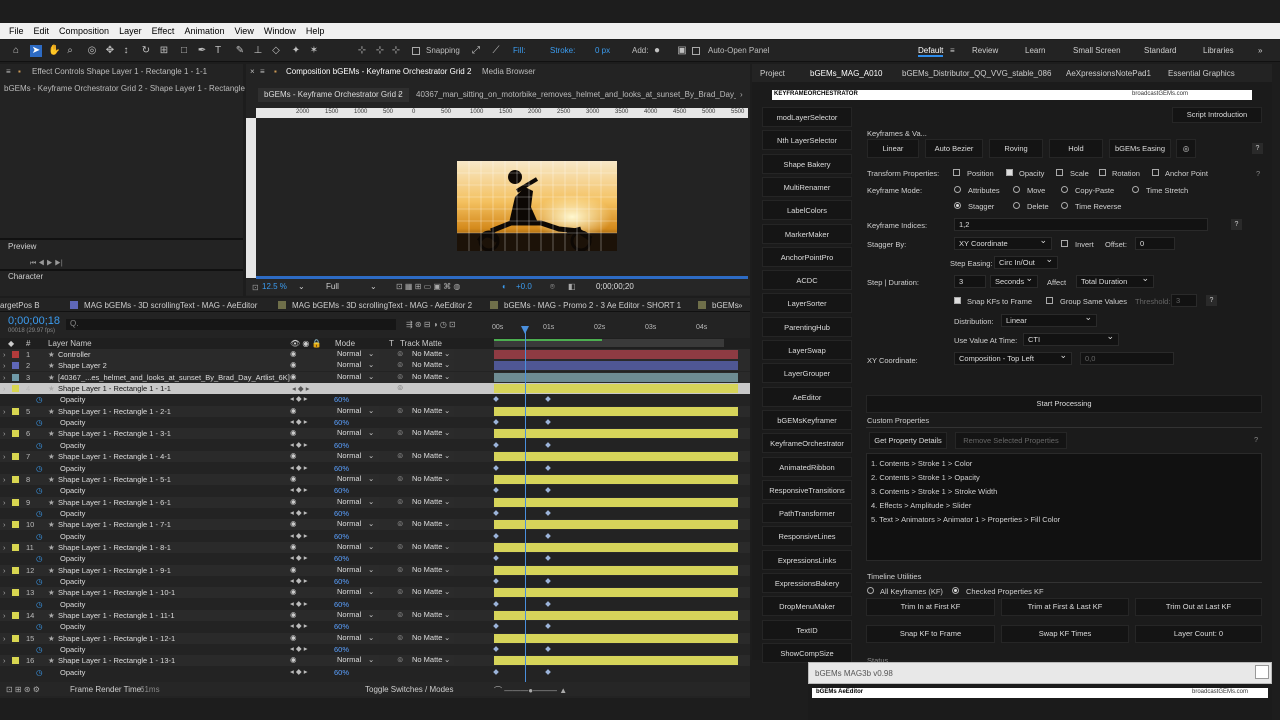 The width and height of the screenshot is (1280, 720). What do you see at coordinates (807, 303) in the screenshot?
I see `tool-button-layersorter: LayerSorter` at bounding box center [807, 303].